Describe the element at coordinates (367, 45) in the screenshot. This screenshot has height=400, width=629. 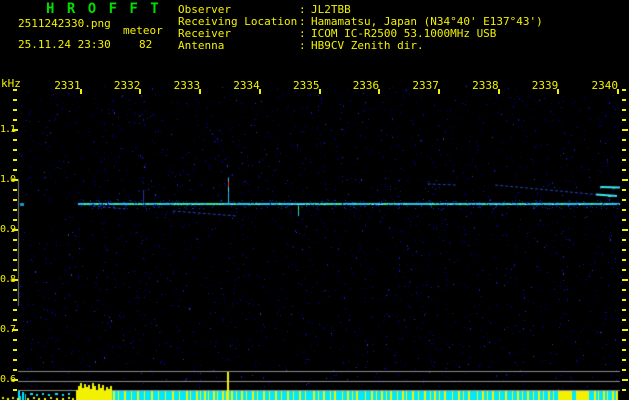
I see `station-info-value: HB9CV Zenith dir.` at that location.